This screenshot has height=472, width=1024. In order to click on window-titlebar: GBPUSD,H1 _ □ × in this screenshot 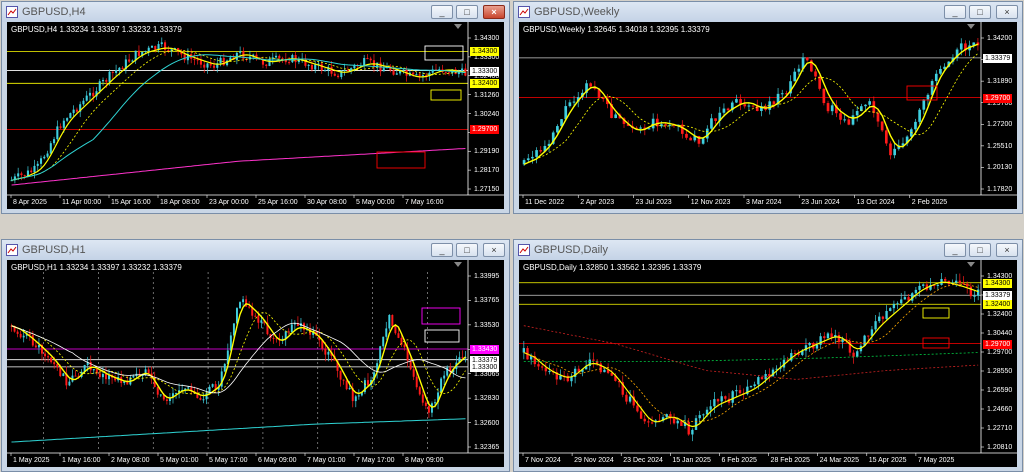, I will do `click(255, 250)`.